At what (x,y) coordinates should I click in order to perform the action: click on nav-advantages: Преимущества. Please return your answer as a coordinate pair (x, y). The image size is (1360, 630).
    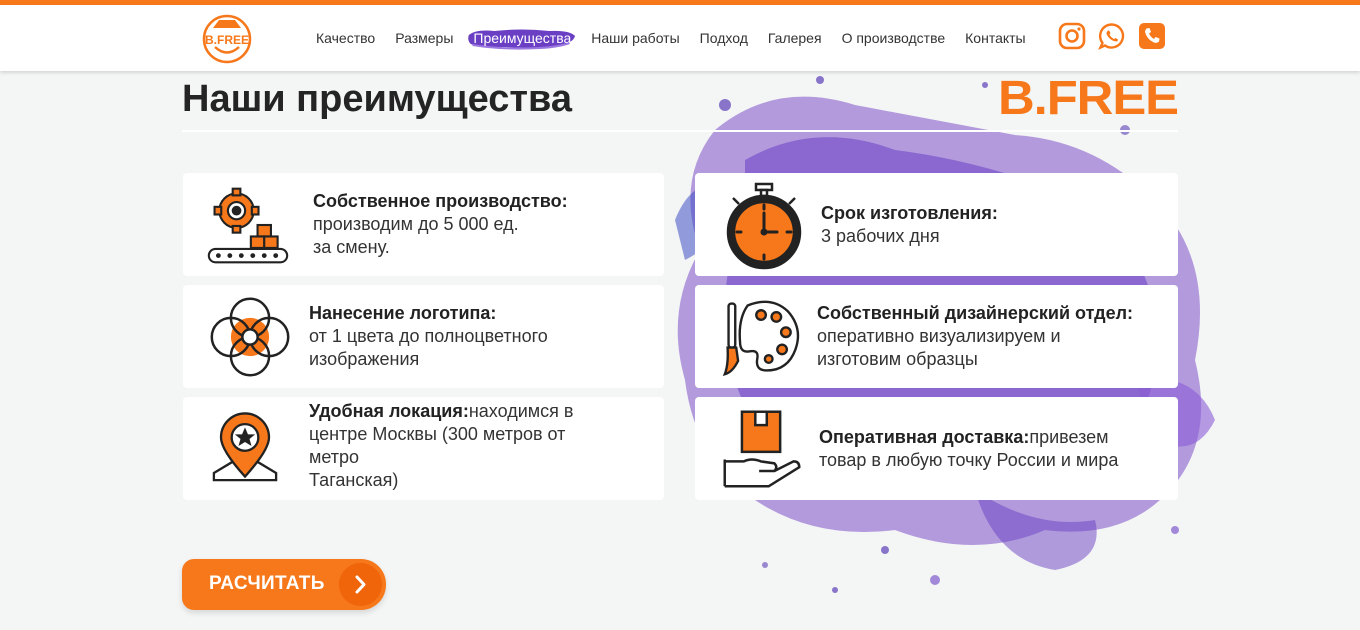
    Looking at the image, I should click on (522, 39).